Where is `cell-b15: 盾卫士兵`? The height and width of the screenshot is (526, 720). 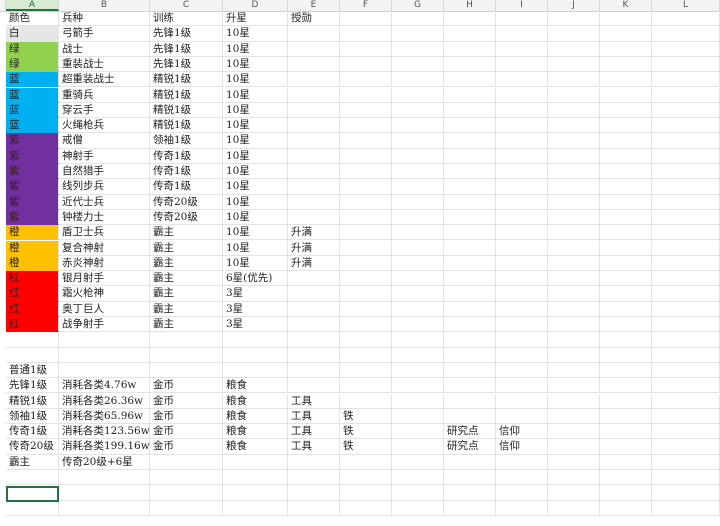 cell-b15: 盾卫士兵 is located at coordinates (104, 233).